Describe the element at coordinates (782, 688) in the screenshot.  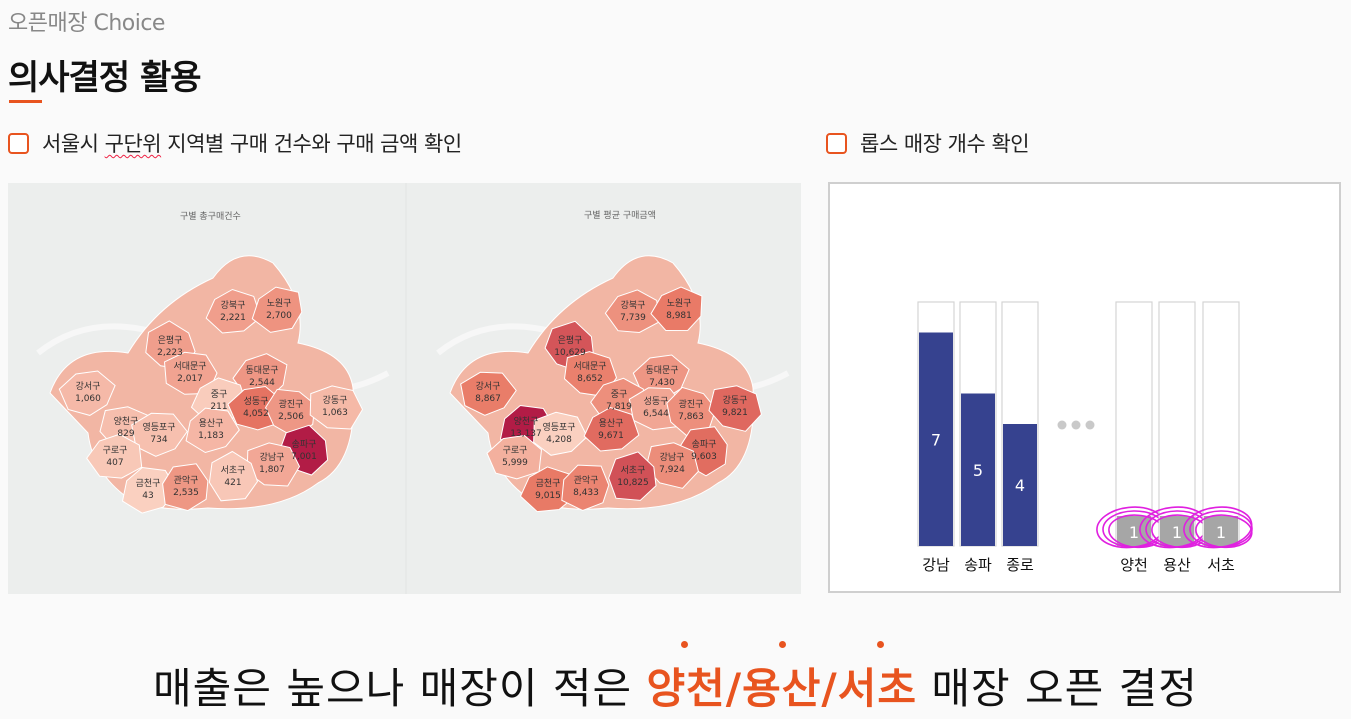
I see `conclusion-accent-text: 양천/용산/서초` at that location.